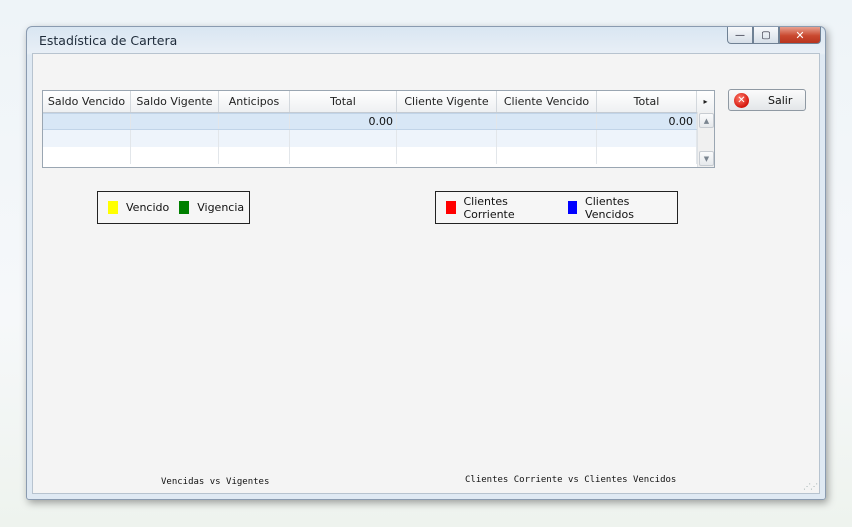 The image size is (852, 527). What do you see at coordinates (800, 35) in the screenshot?
I see `close-button: ✕` at bounding box center [800, 35].